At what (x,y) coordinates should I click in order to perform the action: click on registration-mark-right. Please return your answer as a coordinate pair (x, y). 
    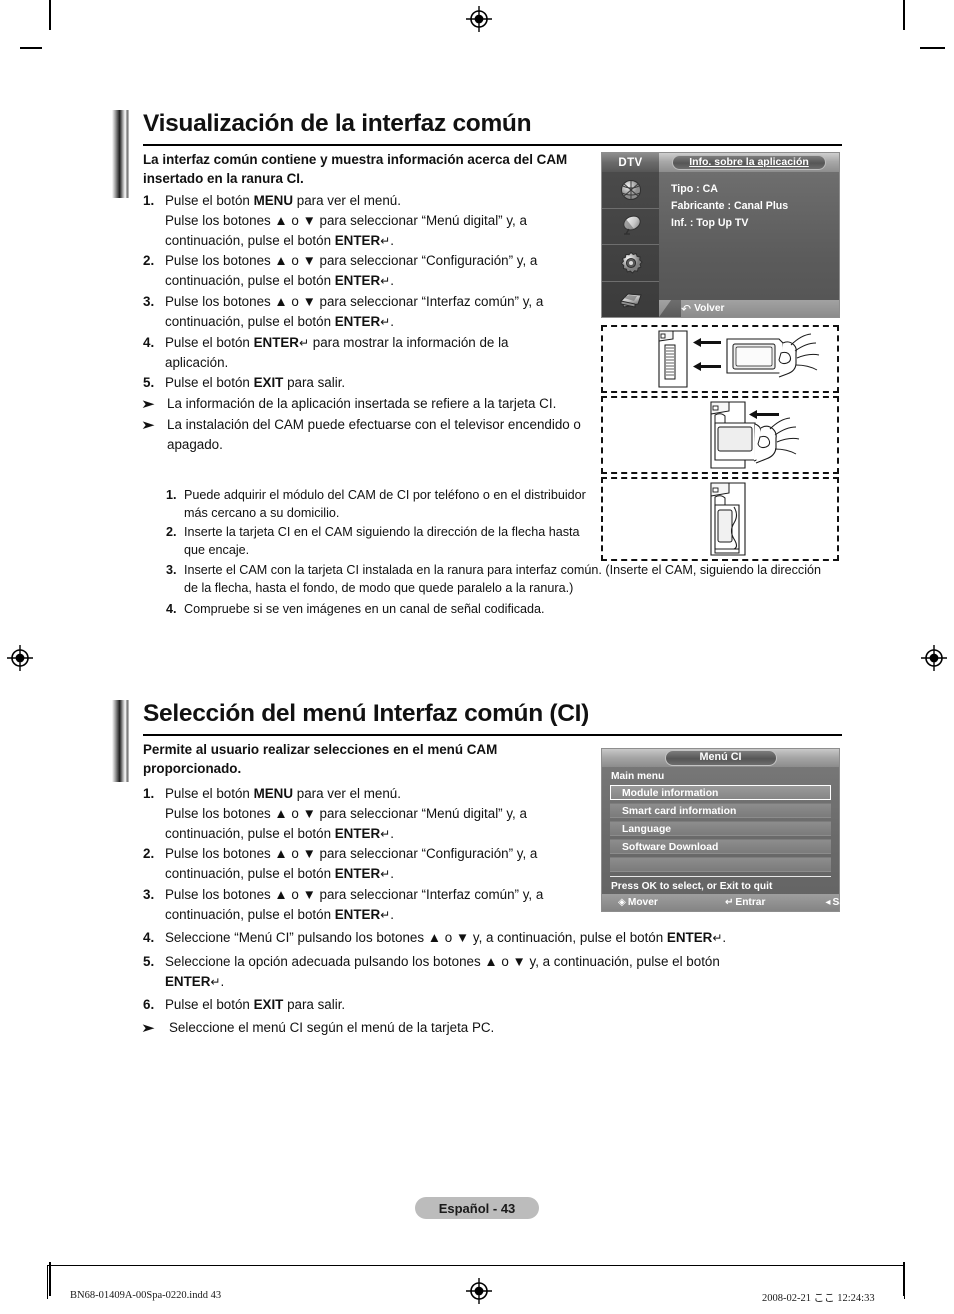
    Looking at the image, I should click on (934, 658).